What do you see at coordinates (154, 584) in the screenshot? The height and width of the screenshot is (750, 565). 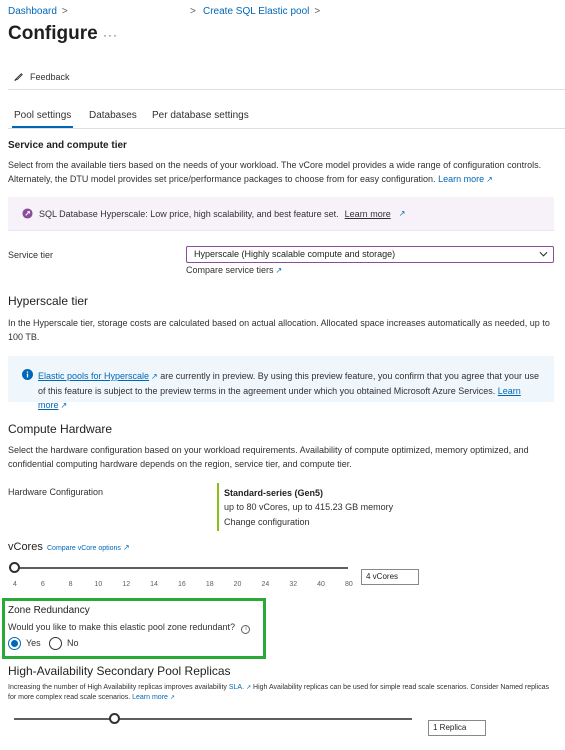 I see `vcores-tick-label: 14` at bounding box center [154, 584].